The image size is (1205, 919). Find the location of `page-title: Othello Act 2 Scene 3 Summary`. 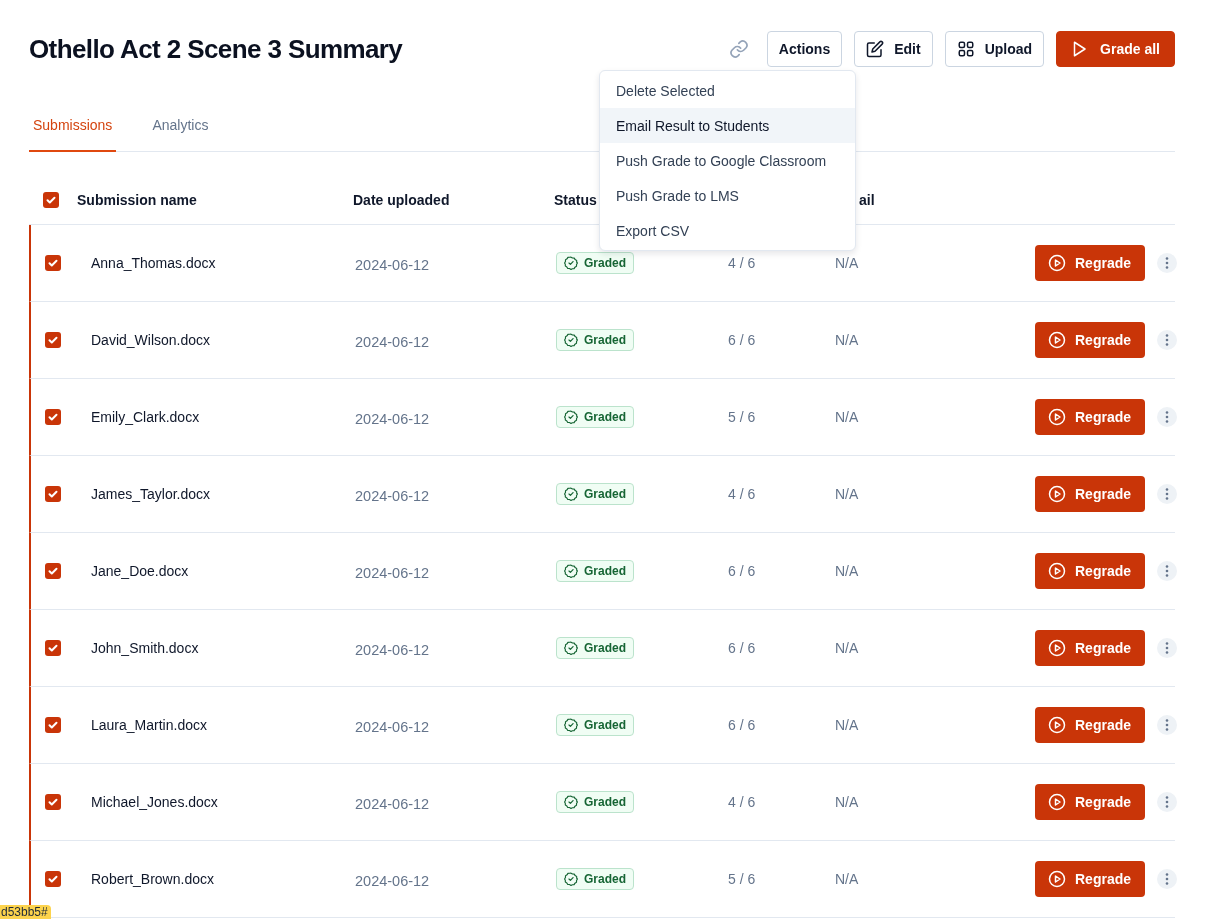

page-title: Othello Act 2 Scene 3 Summary is located at coordinates (216, 49).